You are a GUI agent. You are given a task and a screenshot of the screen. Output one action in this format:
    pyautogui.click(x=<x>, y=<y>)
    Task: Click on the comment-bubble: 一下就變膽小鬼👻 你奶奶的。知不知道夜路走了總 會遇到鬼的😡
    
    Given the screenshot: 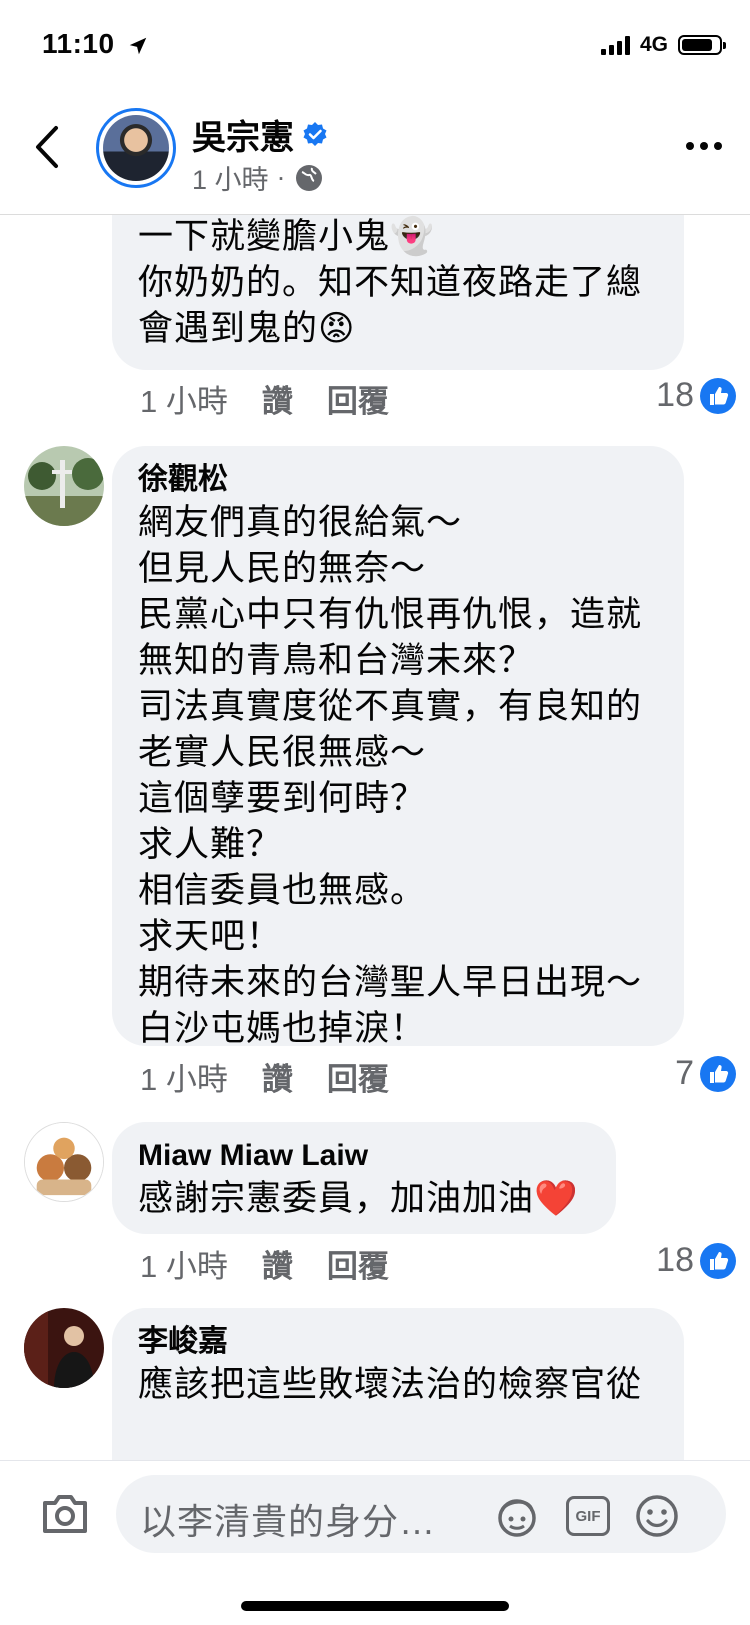 What is the action you would take?
    pyautogui.click(x=398, y=292)
    